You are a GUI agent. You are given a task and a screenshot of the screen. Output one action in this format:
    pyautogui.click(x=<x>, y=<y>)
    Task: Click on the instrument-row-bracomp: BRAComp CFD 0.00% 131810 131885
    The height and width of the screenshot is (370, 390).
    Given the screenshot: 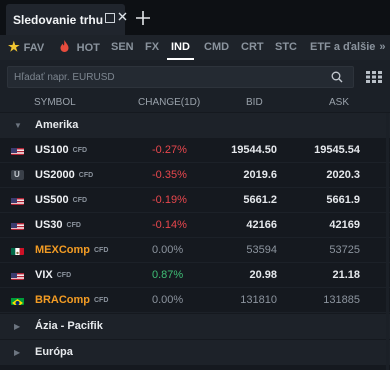 What is the action you would take?
    pyautogui.click(x=195, y=300)
    